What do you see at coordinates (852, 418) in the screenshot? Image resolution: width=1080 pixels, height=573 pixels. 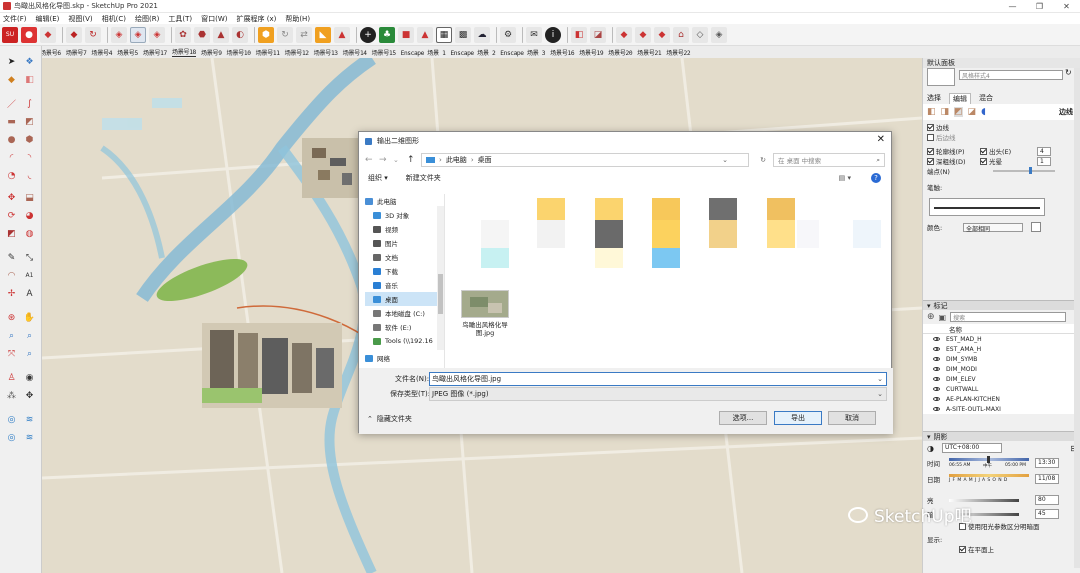 I see `cancel-button: 取消` at bounding box center [852, 418].